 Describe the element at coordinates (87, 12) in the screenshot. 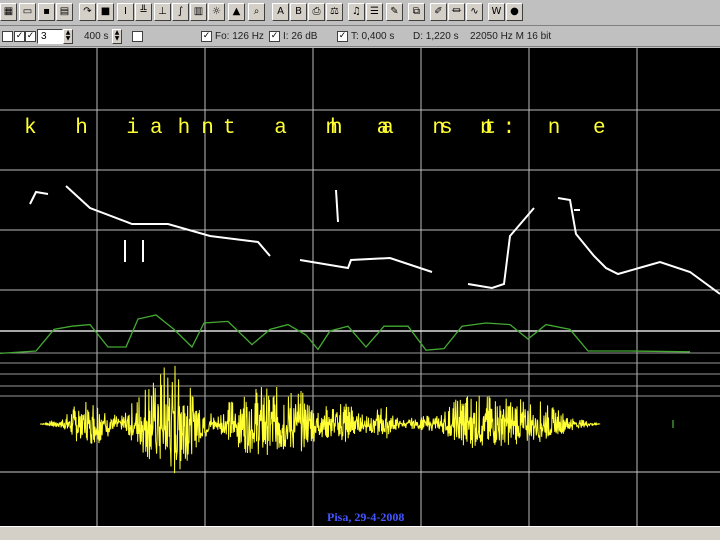

I see `record-icon: ↷` at that location.